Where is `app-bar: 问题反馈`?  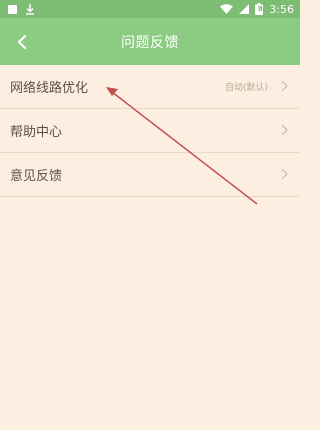
app-bar: 问题反馈 is located at coordinates (150, 41).